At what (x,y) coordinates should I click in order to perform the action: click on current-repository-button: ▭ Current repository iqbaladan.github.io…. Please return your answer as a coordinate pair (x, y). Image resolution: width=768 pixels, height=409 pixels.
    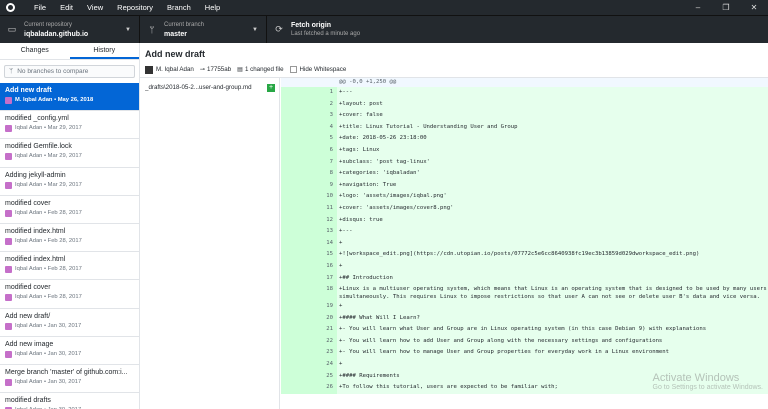
    Looking at the image, I should click on (70, 29).